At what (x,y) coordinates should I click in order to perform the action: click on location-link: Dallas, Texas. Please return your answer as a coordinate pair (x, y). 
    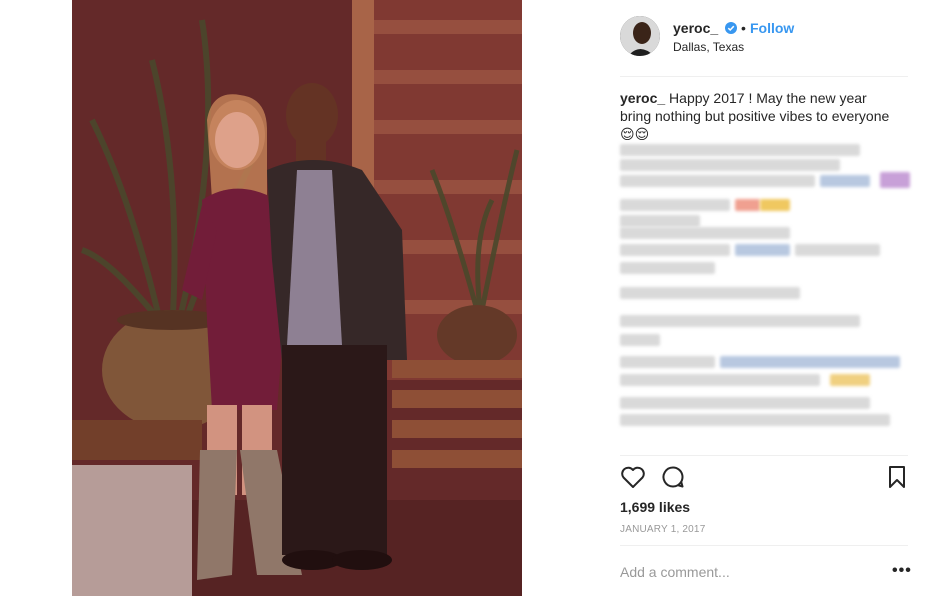
    Looking at the image, I should click on (708, 47).